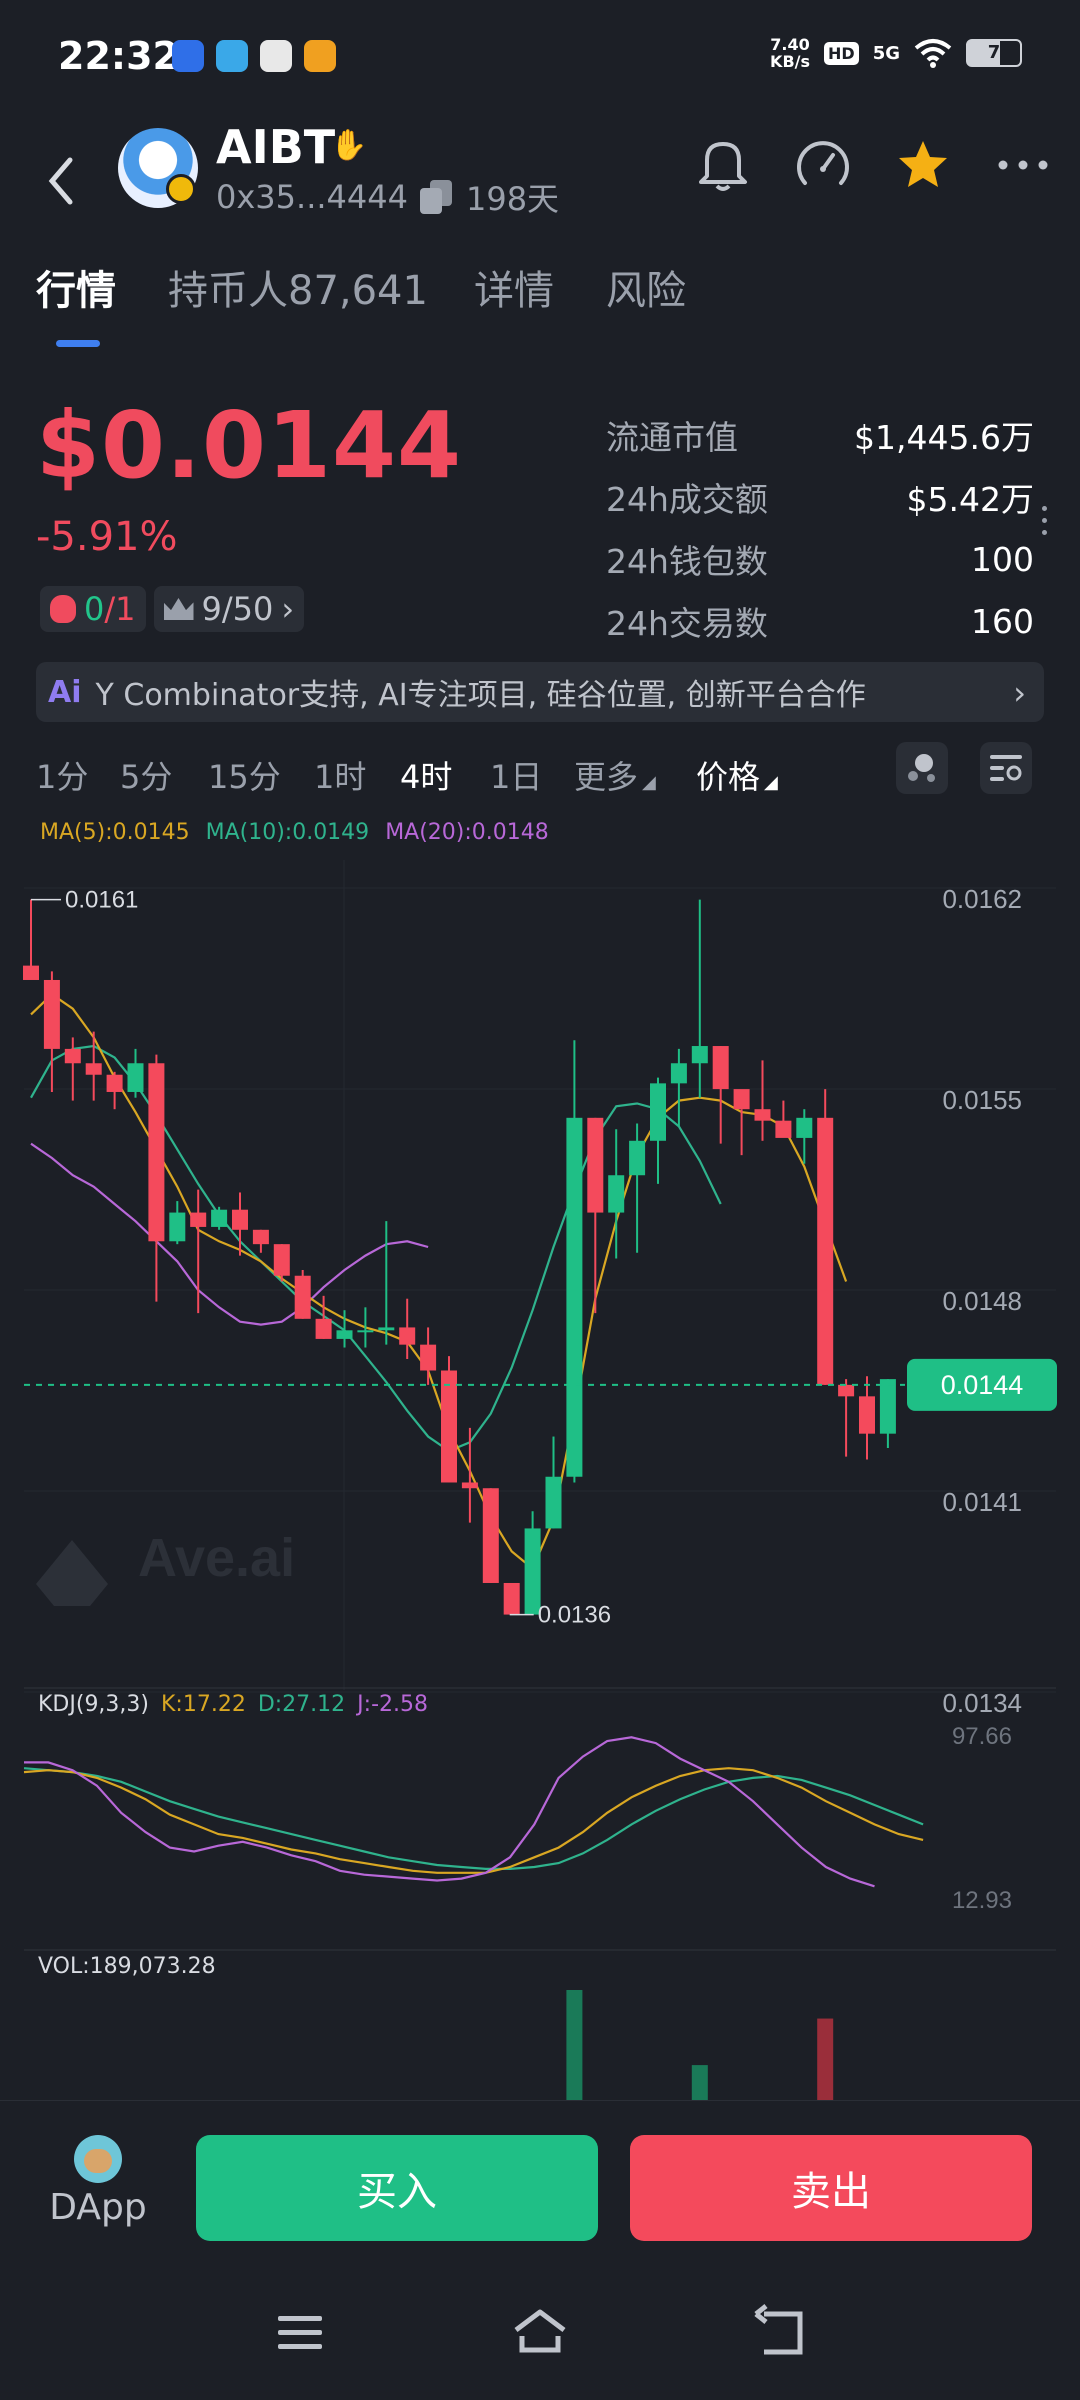 This screenshot has height=2400, width=1080. What do you see at coordinates (426, 775) in the screenshot?
I see `interval-4h: 4时` at bounding box center [426, 775].